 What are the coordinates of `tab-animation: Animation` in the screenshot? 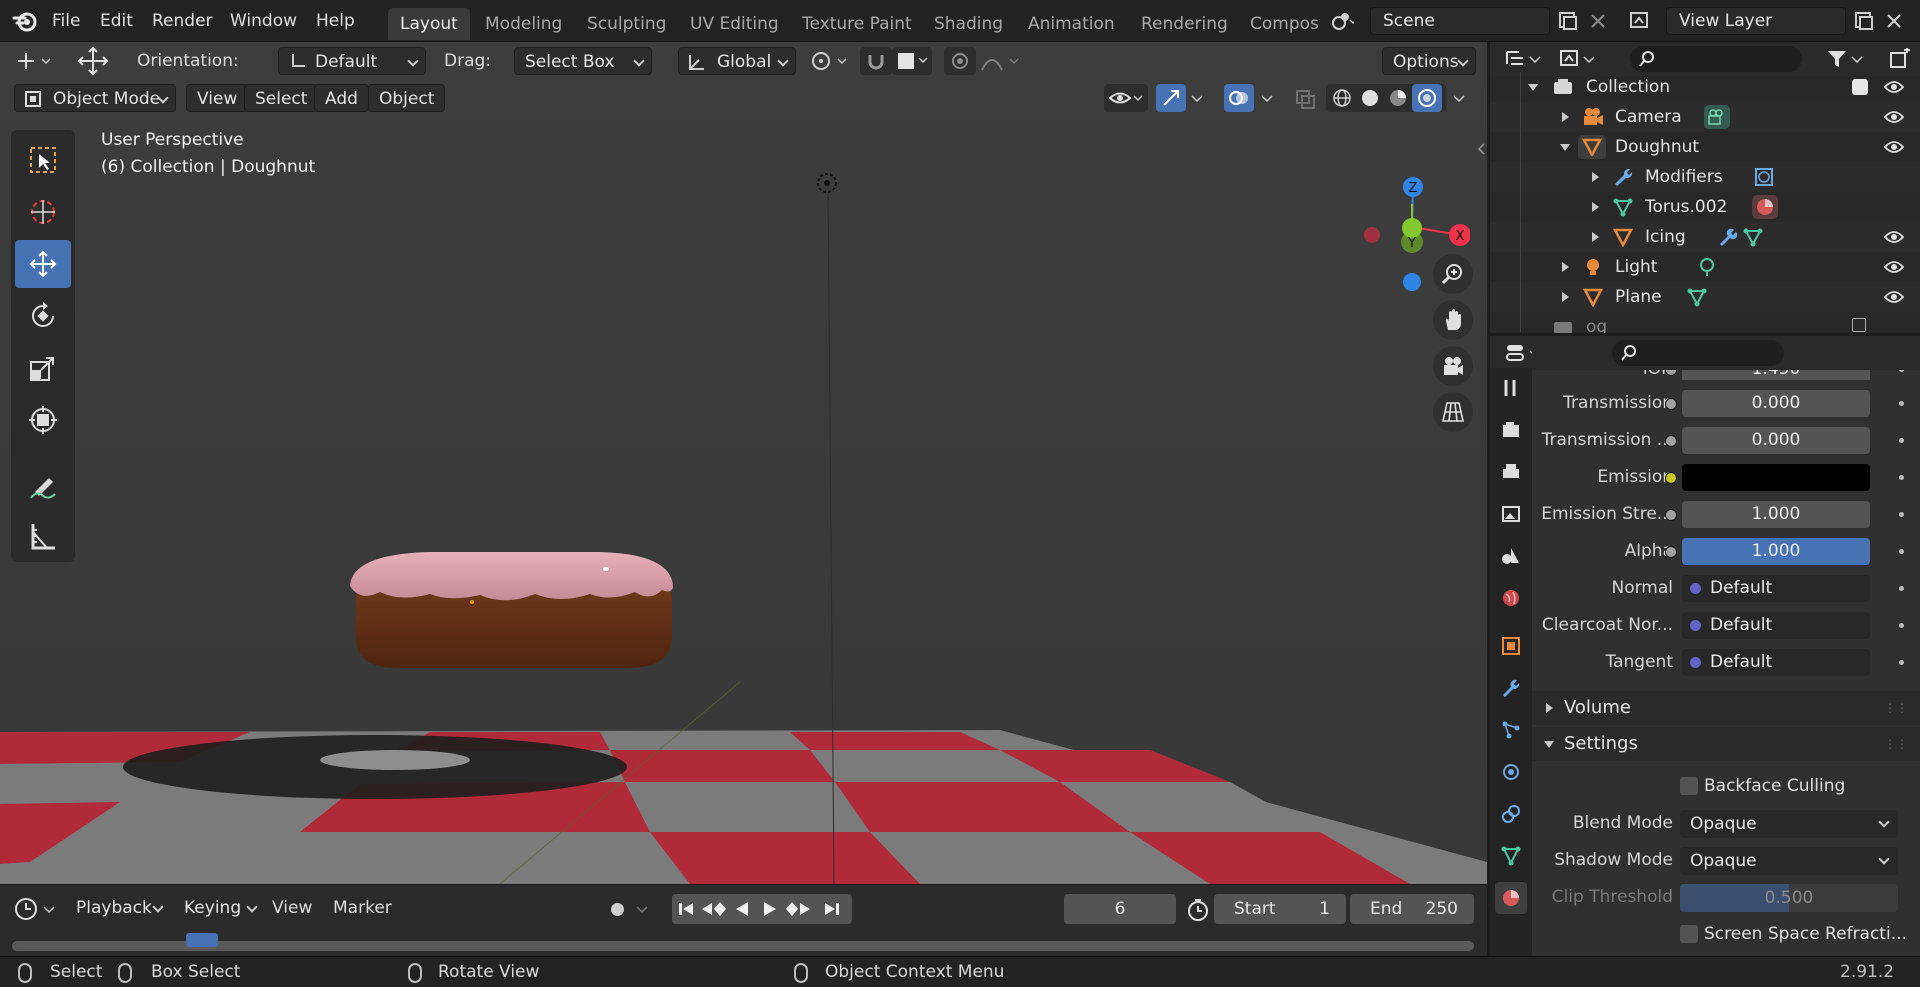 It's located at (1071, 24).